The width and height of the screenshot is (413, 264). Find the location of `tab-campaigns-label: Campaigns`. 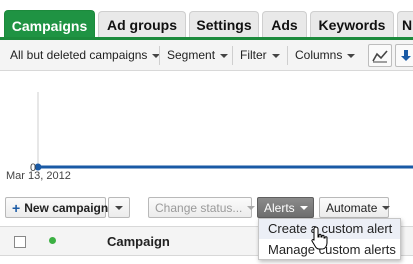

tab-campaigns-label: Campaigns is located at coordinates (49, 25).